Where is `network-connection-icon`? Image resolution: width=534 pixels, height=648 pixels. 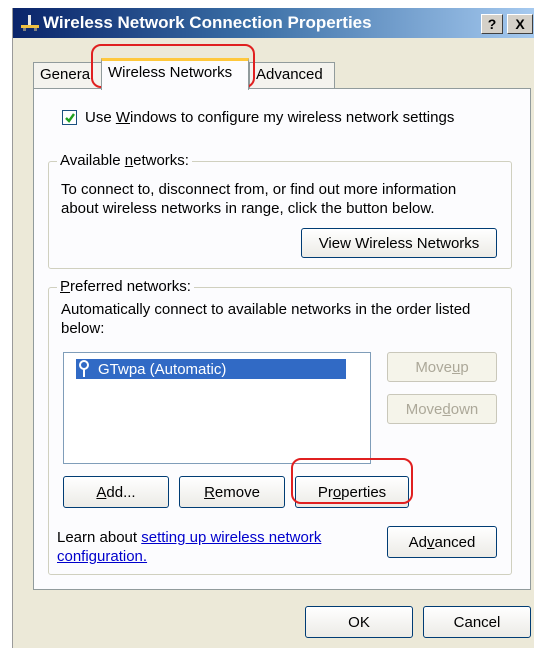 network-connection-icon is located at coordinates (30, 23).